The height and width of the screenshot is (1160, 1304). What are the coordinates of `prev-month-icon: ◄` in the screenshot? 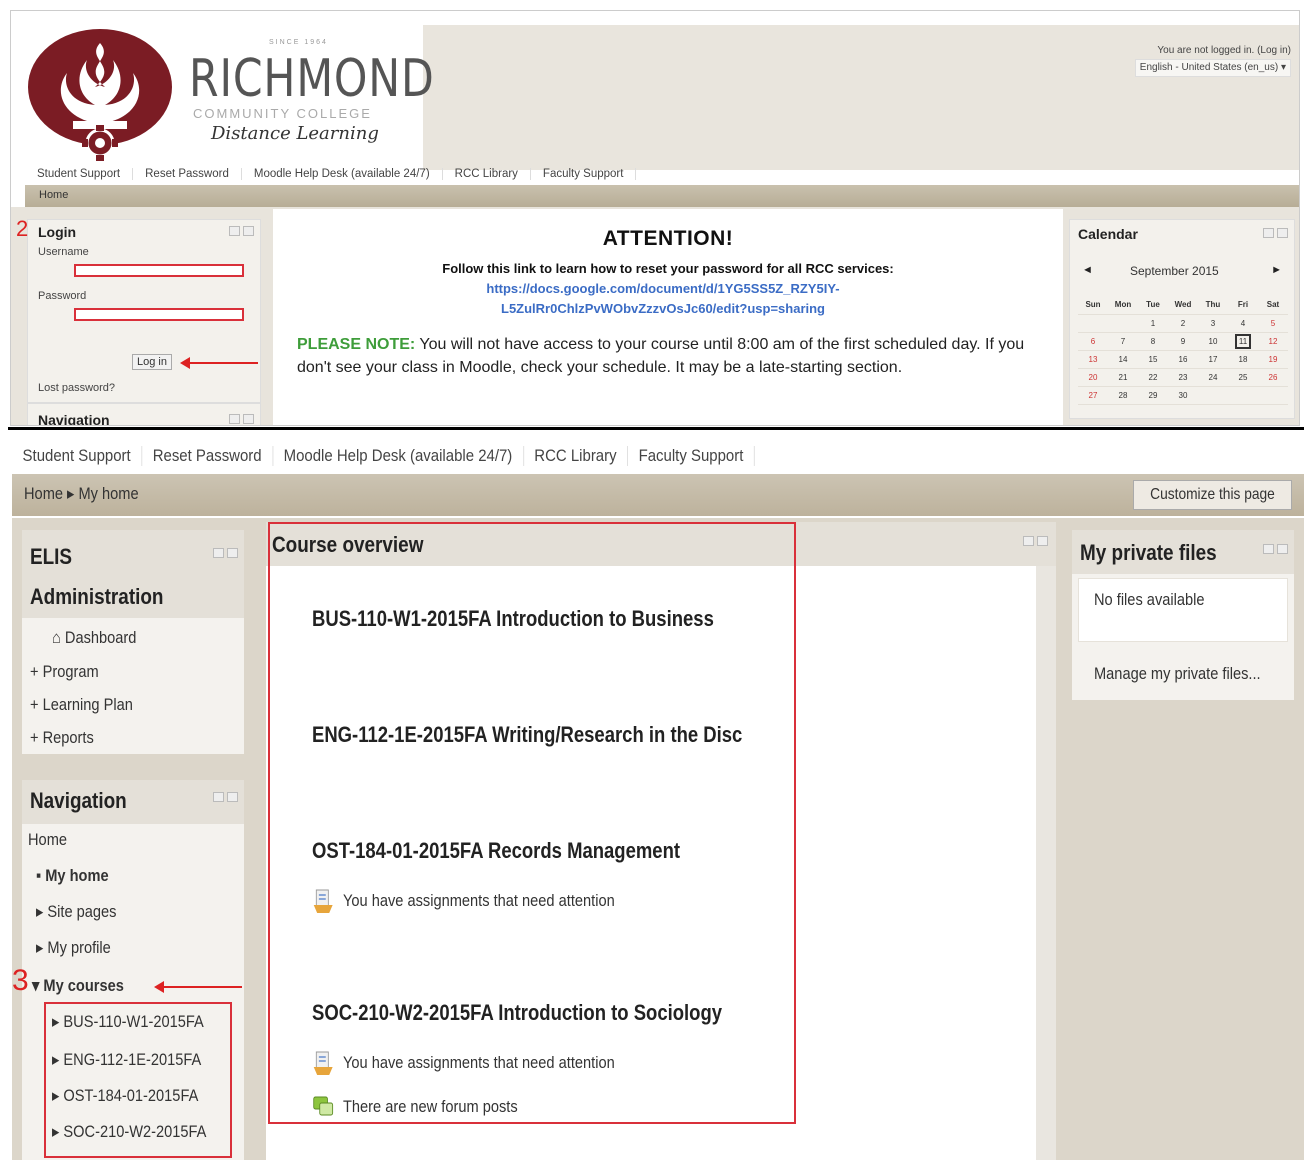 It's located at (1087, 270).